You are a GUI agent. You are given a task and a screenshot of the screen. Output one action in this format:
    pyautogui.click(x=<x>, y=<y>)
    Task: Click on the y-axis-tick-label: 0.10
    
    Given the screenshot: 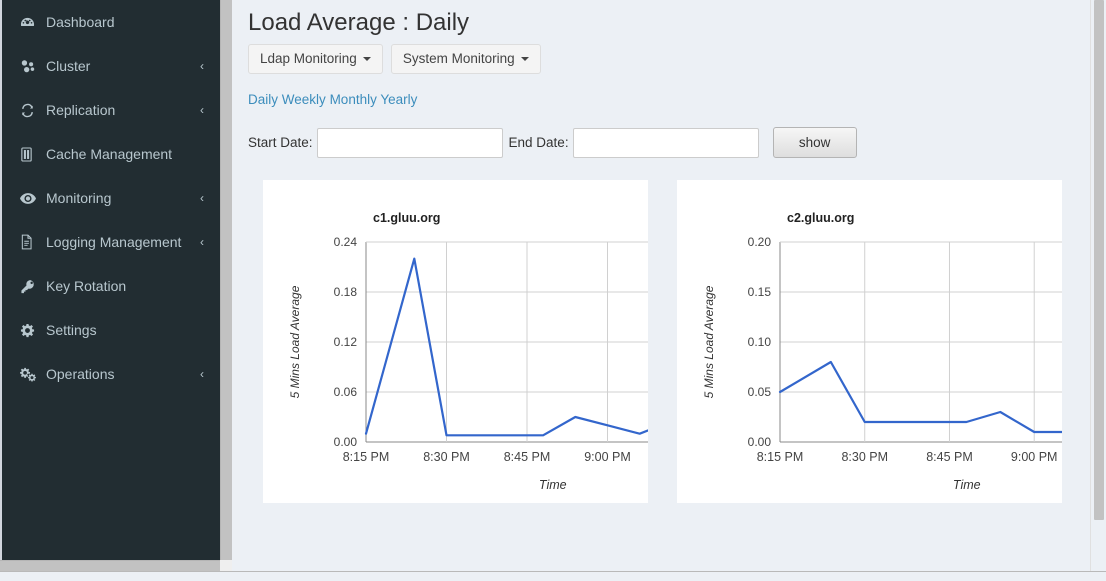 What is the action you would take?
    pyautogui.click(x=760, y=342)
    